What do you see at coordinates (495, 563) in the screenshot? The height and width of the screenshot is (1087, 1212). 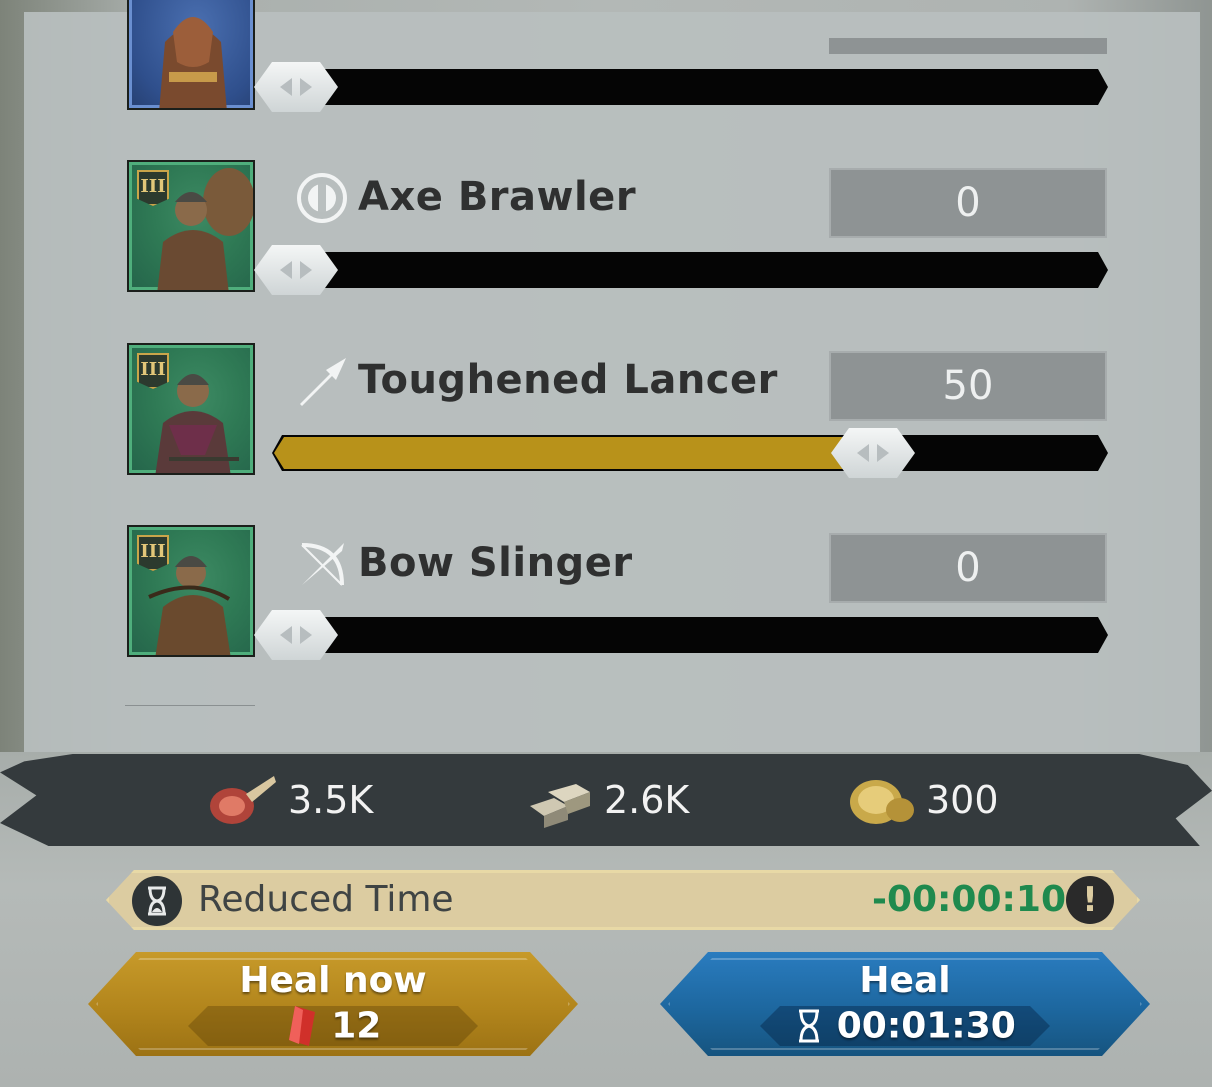 I see `troop-name: Bow Slinger` at bounding box center [495, 563].